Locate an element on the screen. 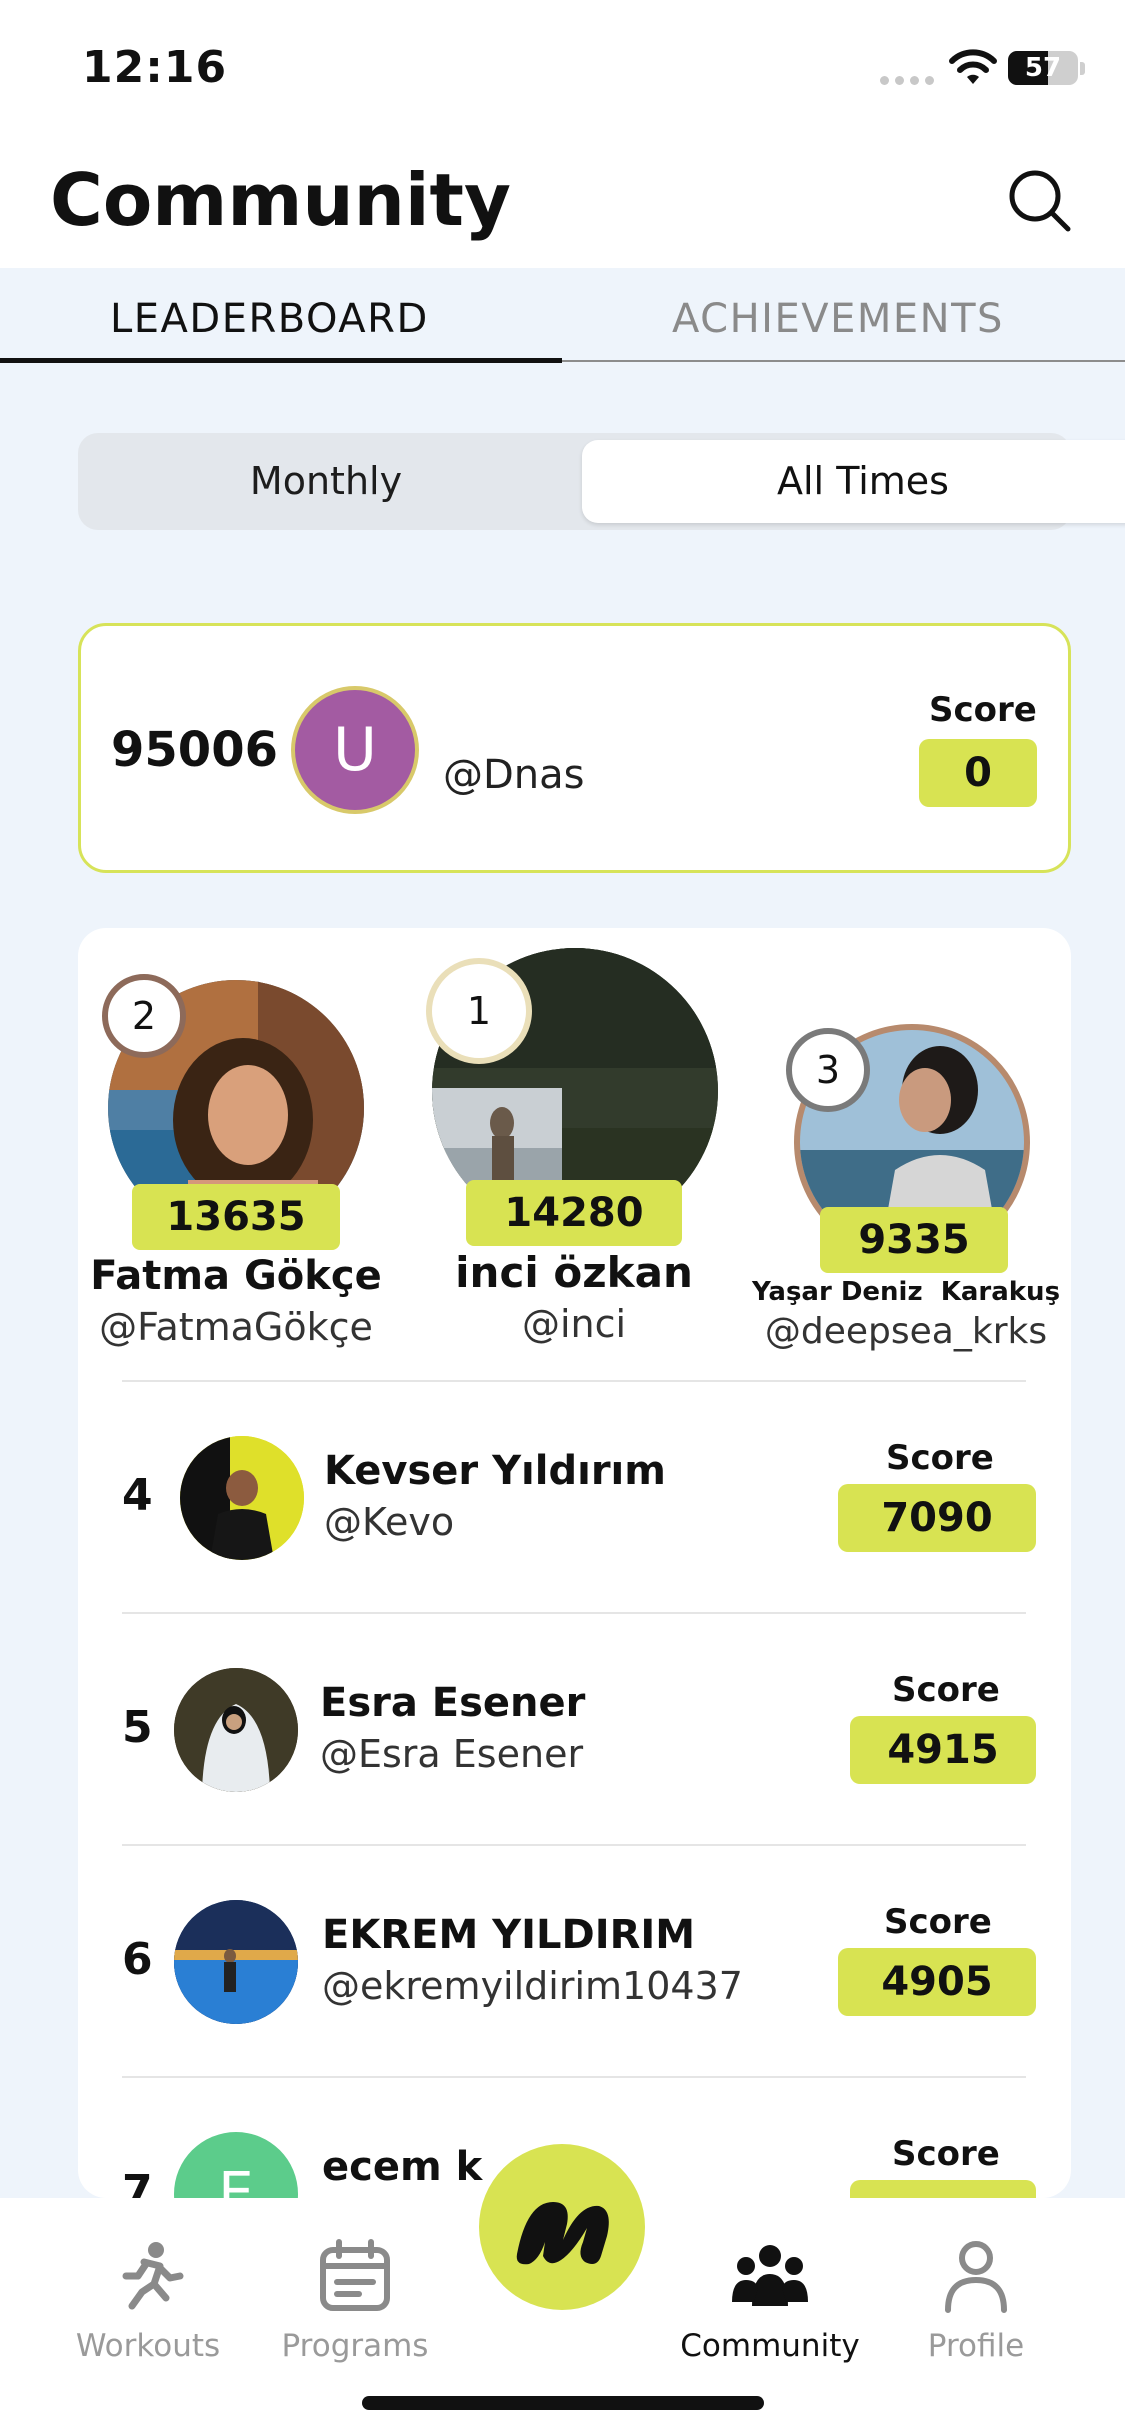 This screenshot has width=1125, height=2436. row-rank: 6 is located at coordinates (137, 1959).